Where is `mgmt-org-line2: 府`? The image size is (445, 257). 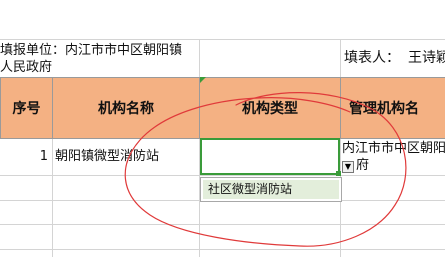
mgmt-org-line2: 府 is located at coordinates (363, 165).